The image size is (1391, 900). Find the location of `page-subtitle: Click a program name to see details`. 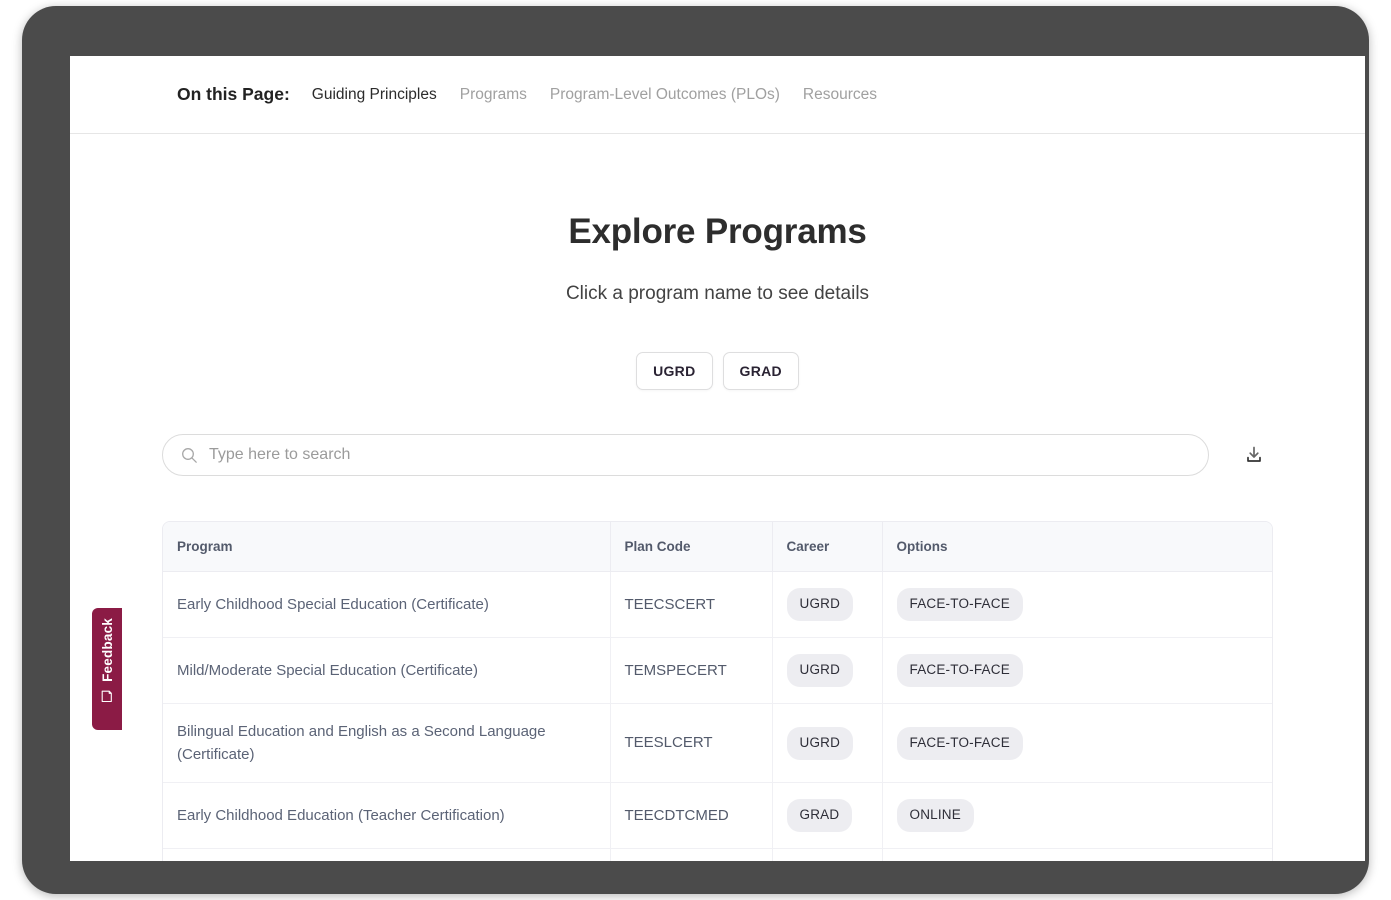

page-subtitle: Click a program name to see details is located at coordinates (717, 293).